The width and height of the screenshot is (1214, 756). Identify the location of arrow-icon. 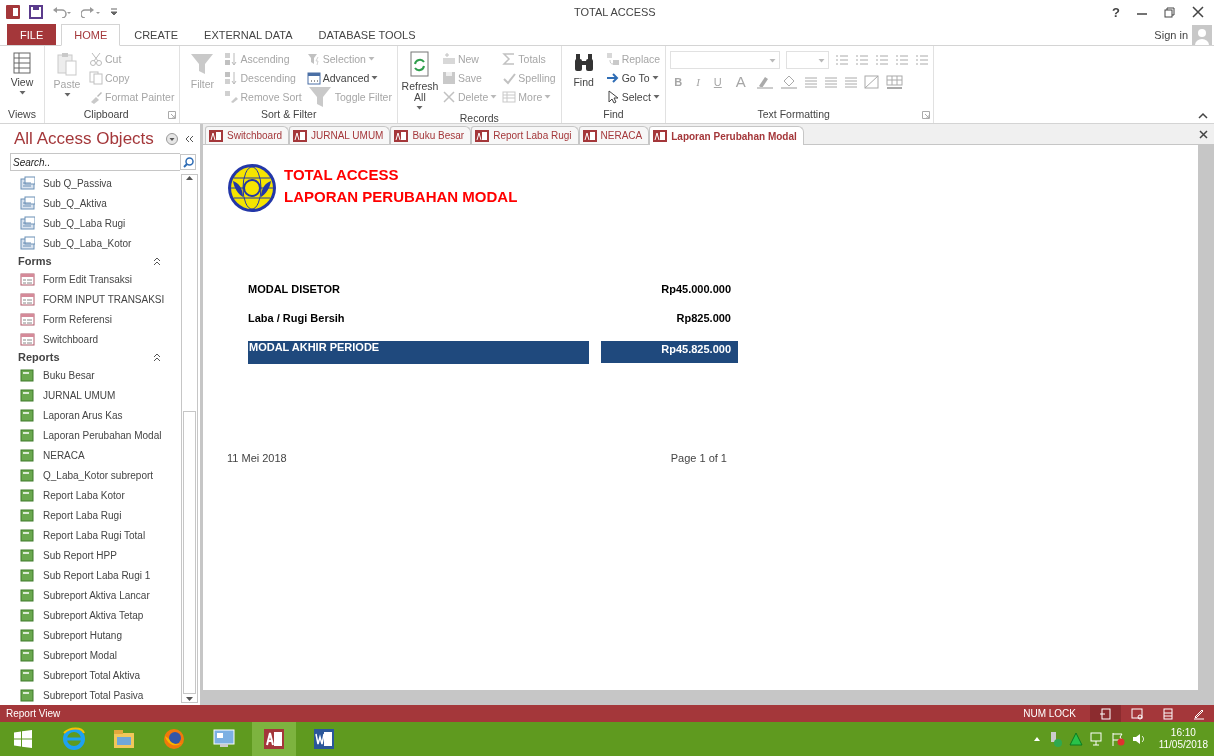
(612, 77).